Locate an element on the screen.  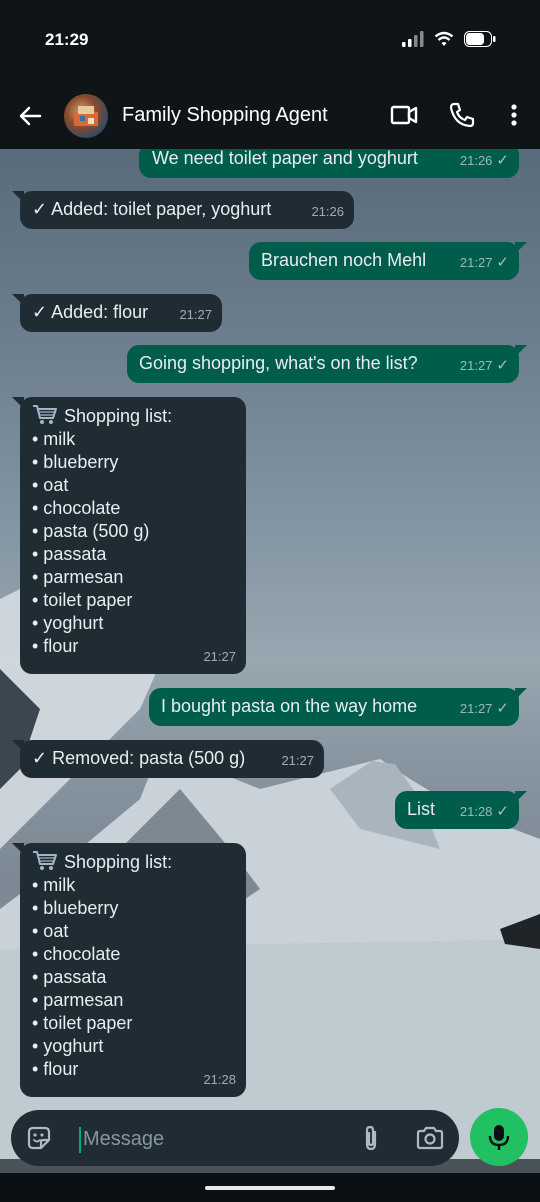
avatar-image is located at coordinates (86, 116).